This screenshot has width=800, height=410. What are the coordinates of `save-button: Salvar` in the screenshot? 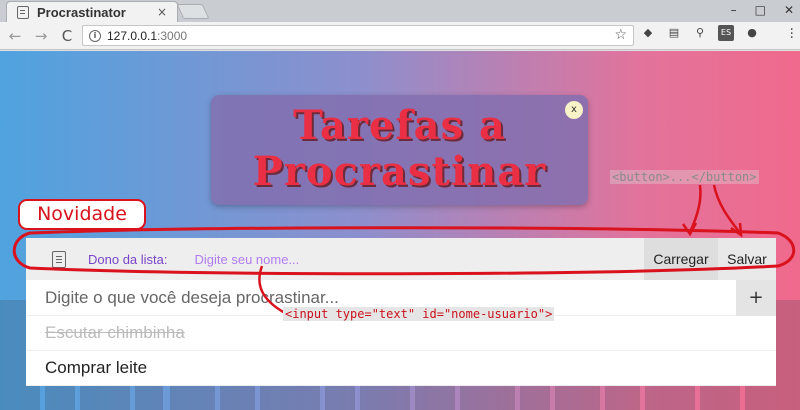 It's located at (747, 259).